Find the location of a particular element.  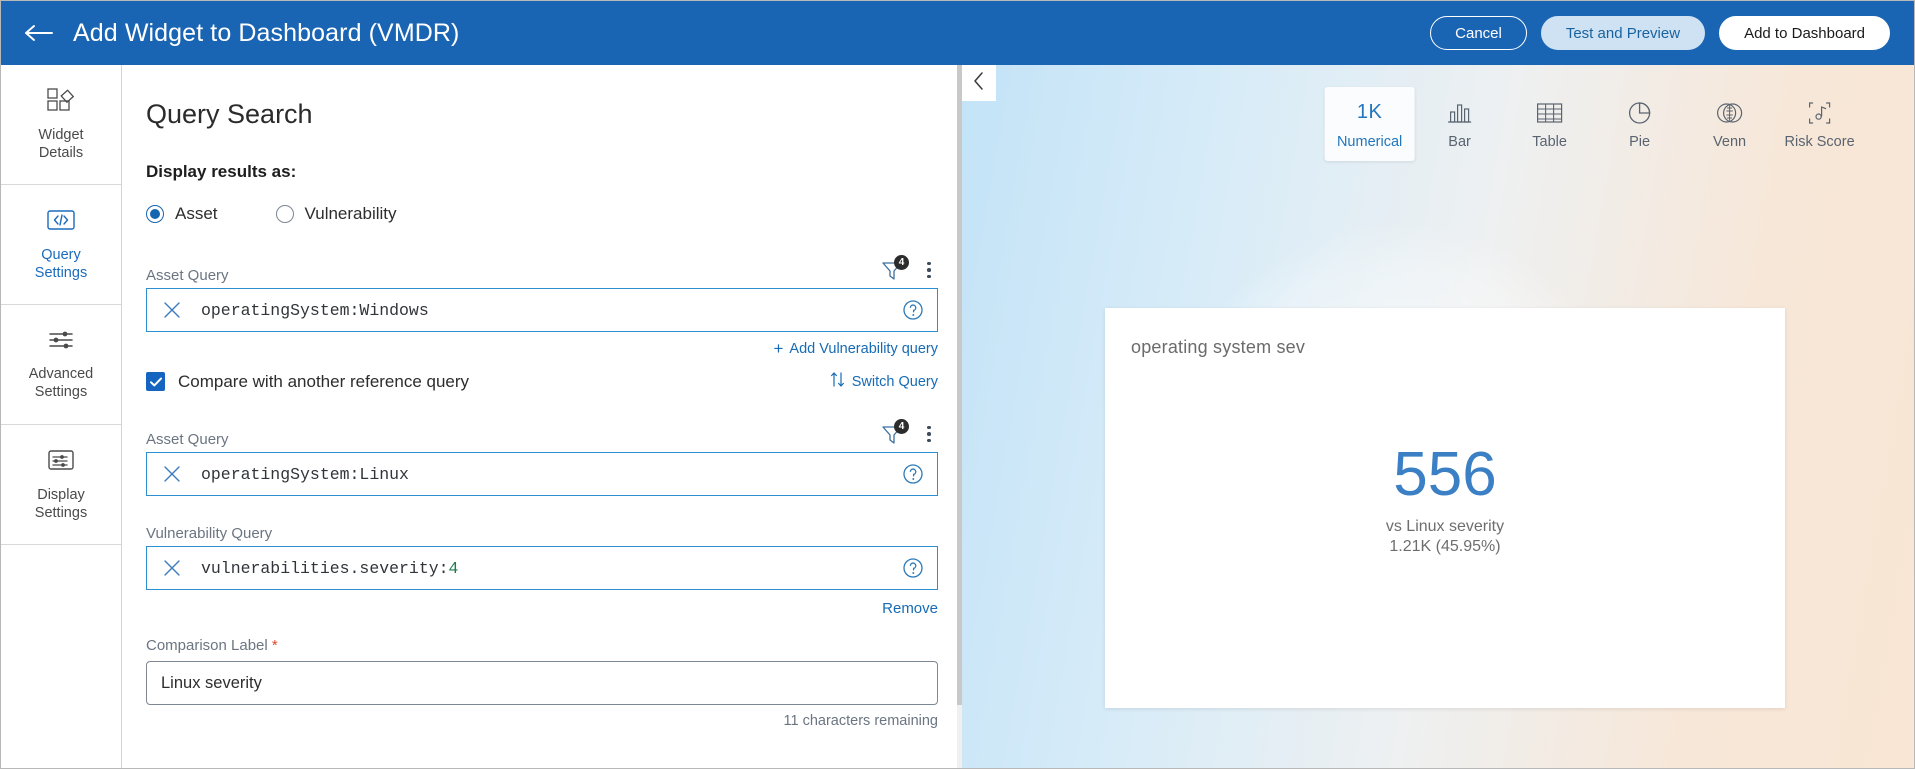

add-vulnerability-query-label: Add Vulnerability query is located at coordinates (863, 348).